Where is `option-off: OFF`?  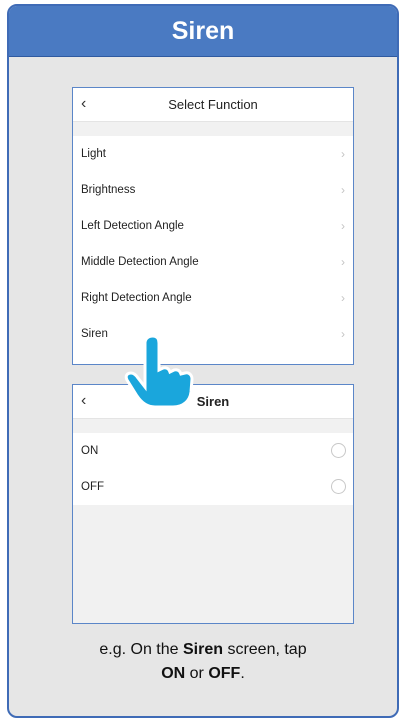 option-off: OFF is located at coordinates (213, 487).